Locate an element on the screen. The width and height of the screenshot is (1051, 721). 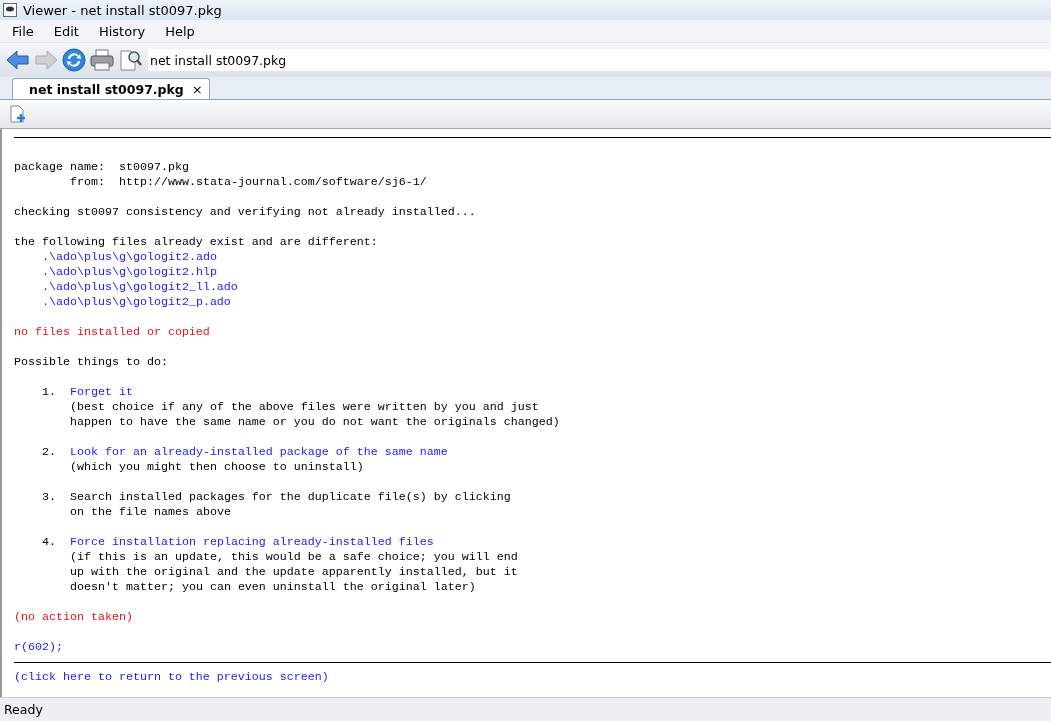
printer-icon is located at coordinates (102, 60).